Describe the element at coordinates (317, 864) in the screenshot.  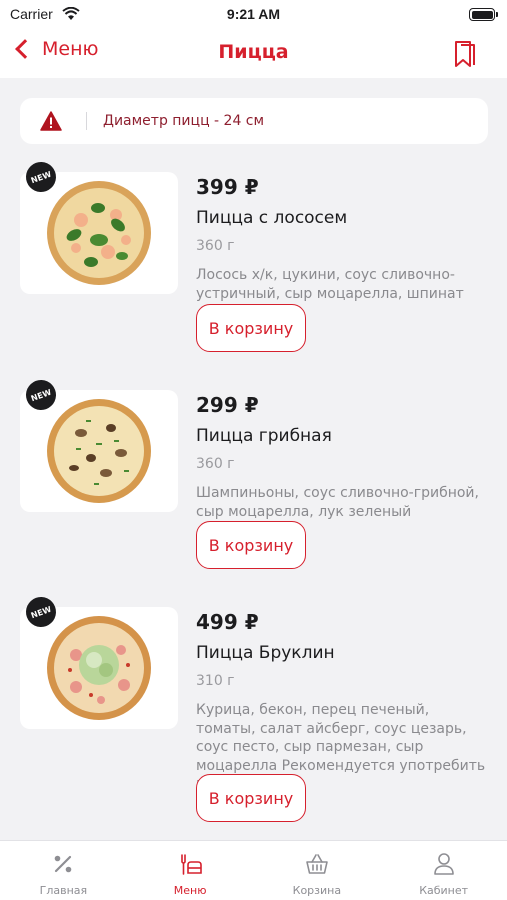
I see `basket-icon` at that location.